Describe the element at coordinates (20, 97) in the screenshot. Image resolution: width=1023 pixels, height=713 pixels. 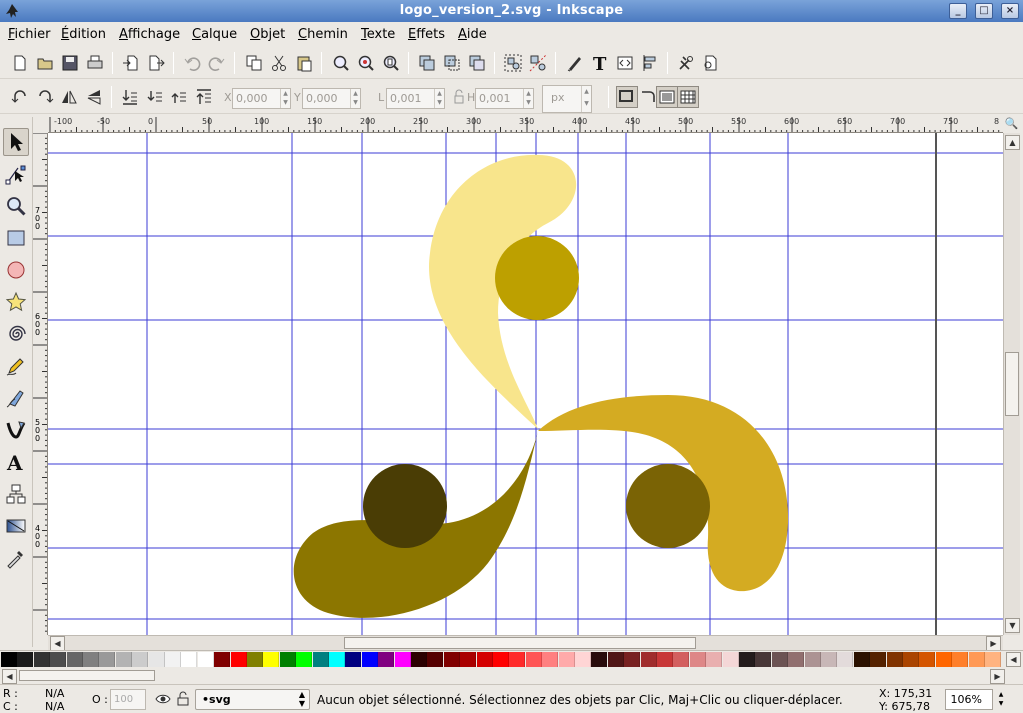
I see `rotate-ccw-icon` at that location.